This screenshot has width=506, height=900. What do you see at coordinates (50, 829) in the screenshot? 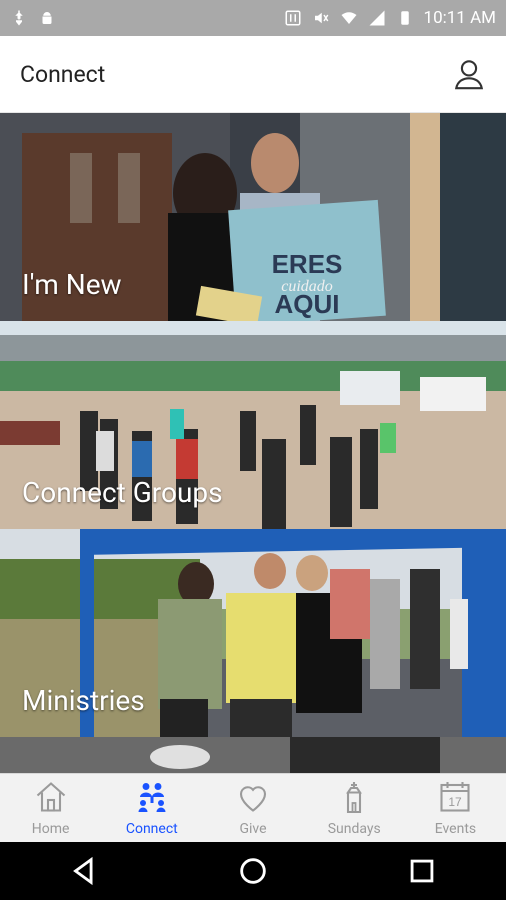
I see `tab-home-label: Home` at bounding box center [50, 829].